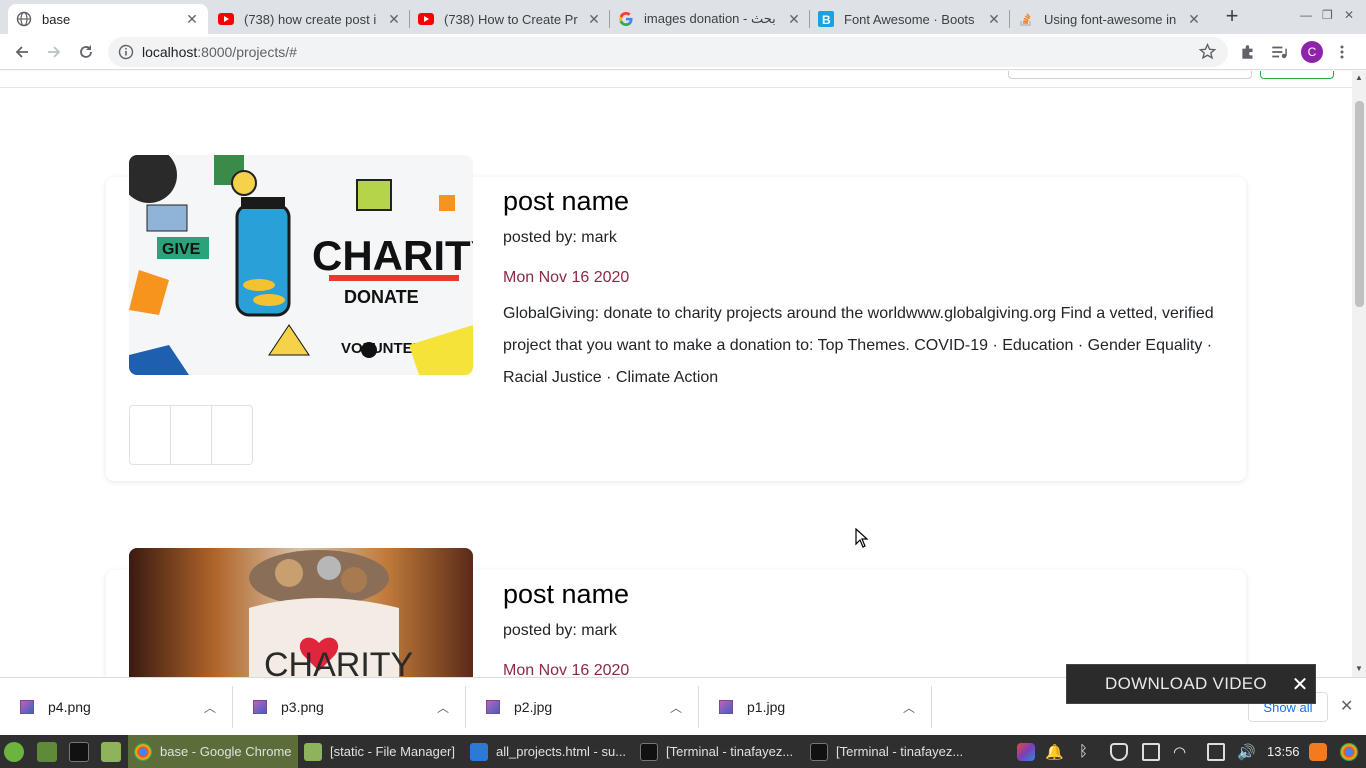 This screenshot has width=1366, height=768. What do you see at coordinates (1232, 16) in the screenshot?
I see `new-tab-button: +` at bounding box center [1232, 16].